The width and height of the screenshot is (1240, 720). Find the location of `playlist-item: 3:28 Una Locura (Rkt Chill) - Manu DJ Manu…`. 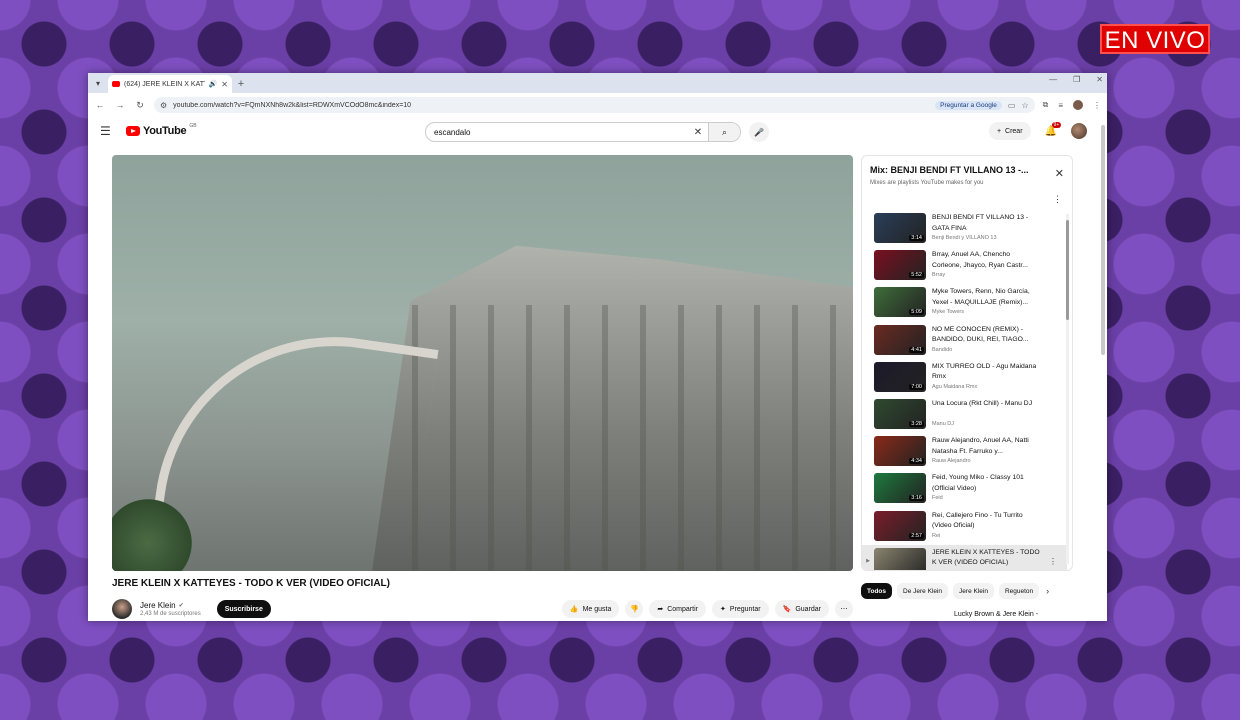

playlist-item: 3:28 Una Locura (Rkt Chill) - Manu DJ Manu… is located at coordinates (964, 414).